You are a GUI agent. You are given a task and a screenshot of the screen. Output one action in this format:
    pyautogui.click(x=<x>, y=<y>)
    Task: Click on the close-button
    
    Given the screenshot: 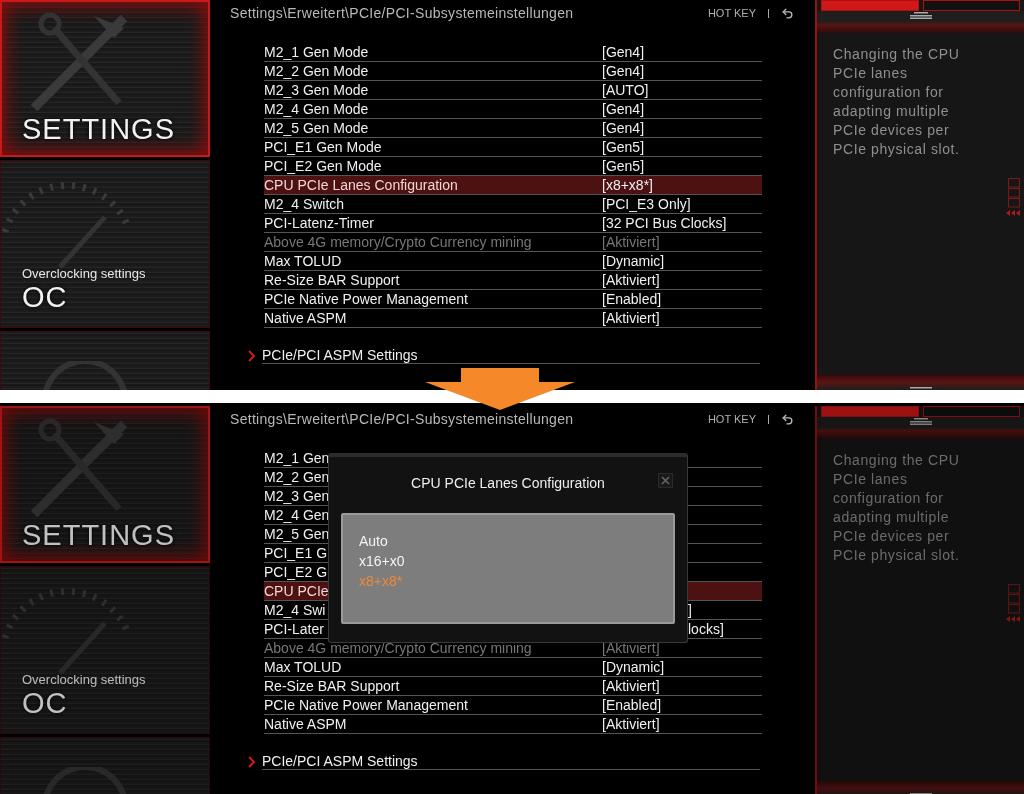 What is the action you would take?
    pyautogui.click(x=665, y=480)
    